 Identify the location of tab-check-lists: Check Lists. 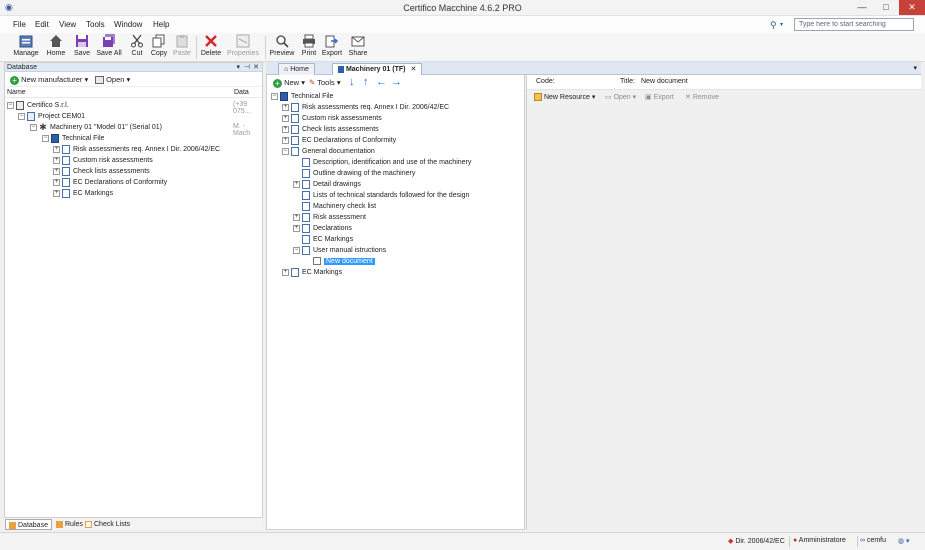
(107, 524).